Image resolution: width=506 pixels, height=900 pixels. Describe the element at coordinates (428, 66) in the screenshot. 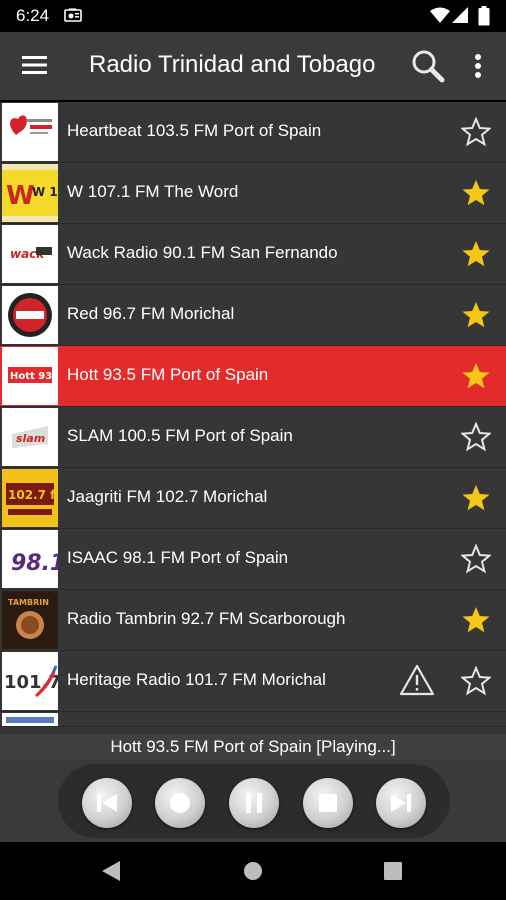

I see `search-icon` at that location.